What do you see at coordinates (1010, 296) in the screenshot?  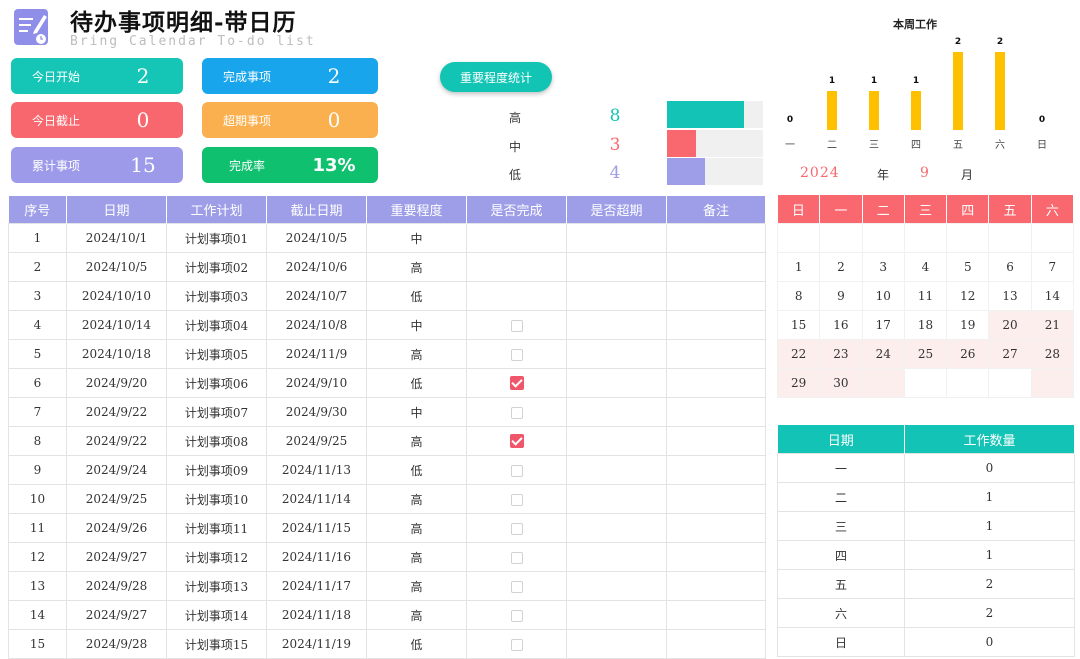 I see `calendar-day: 13` at bounding box center [1010, 296].